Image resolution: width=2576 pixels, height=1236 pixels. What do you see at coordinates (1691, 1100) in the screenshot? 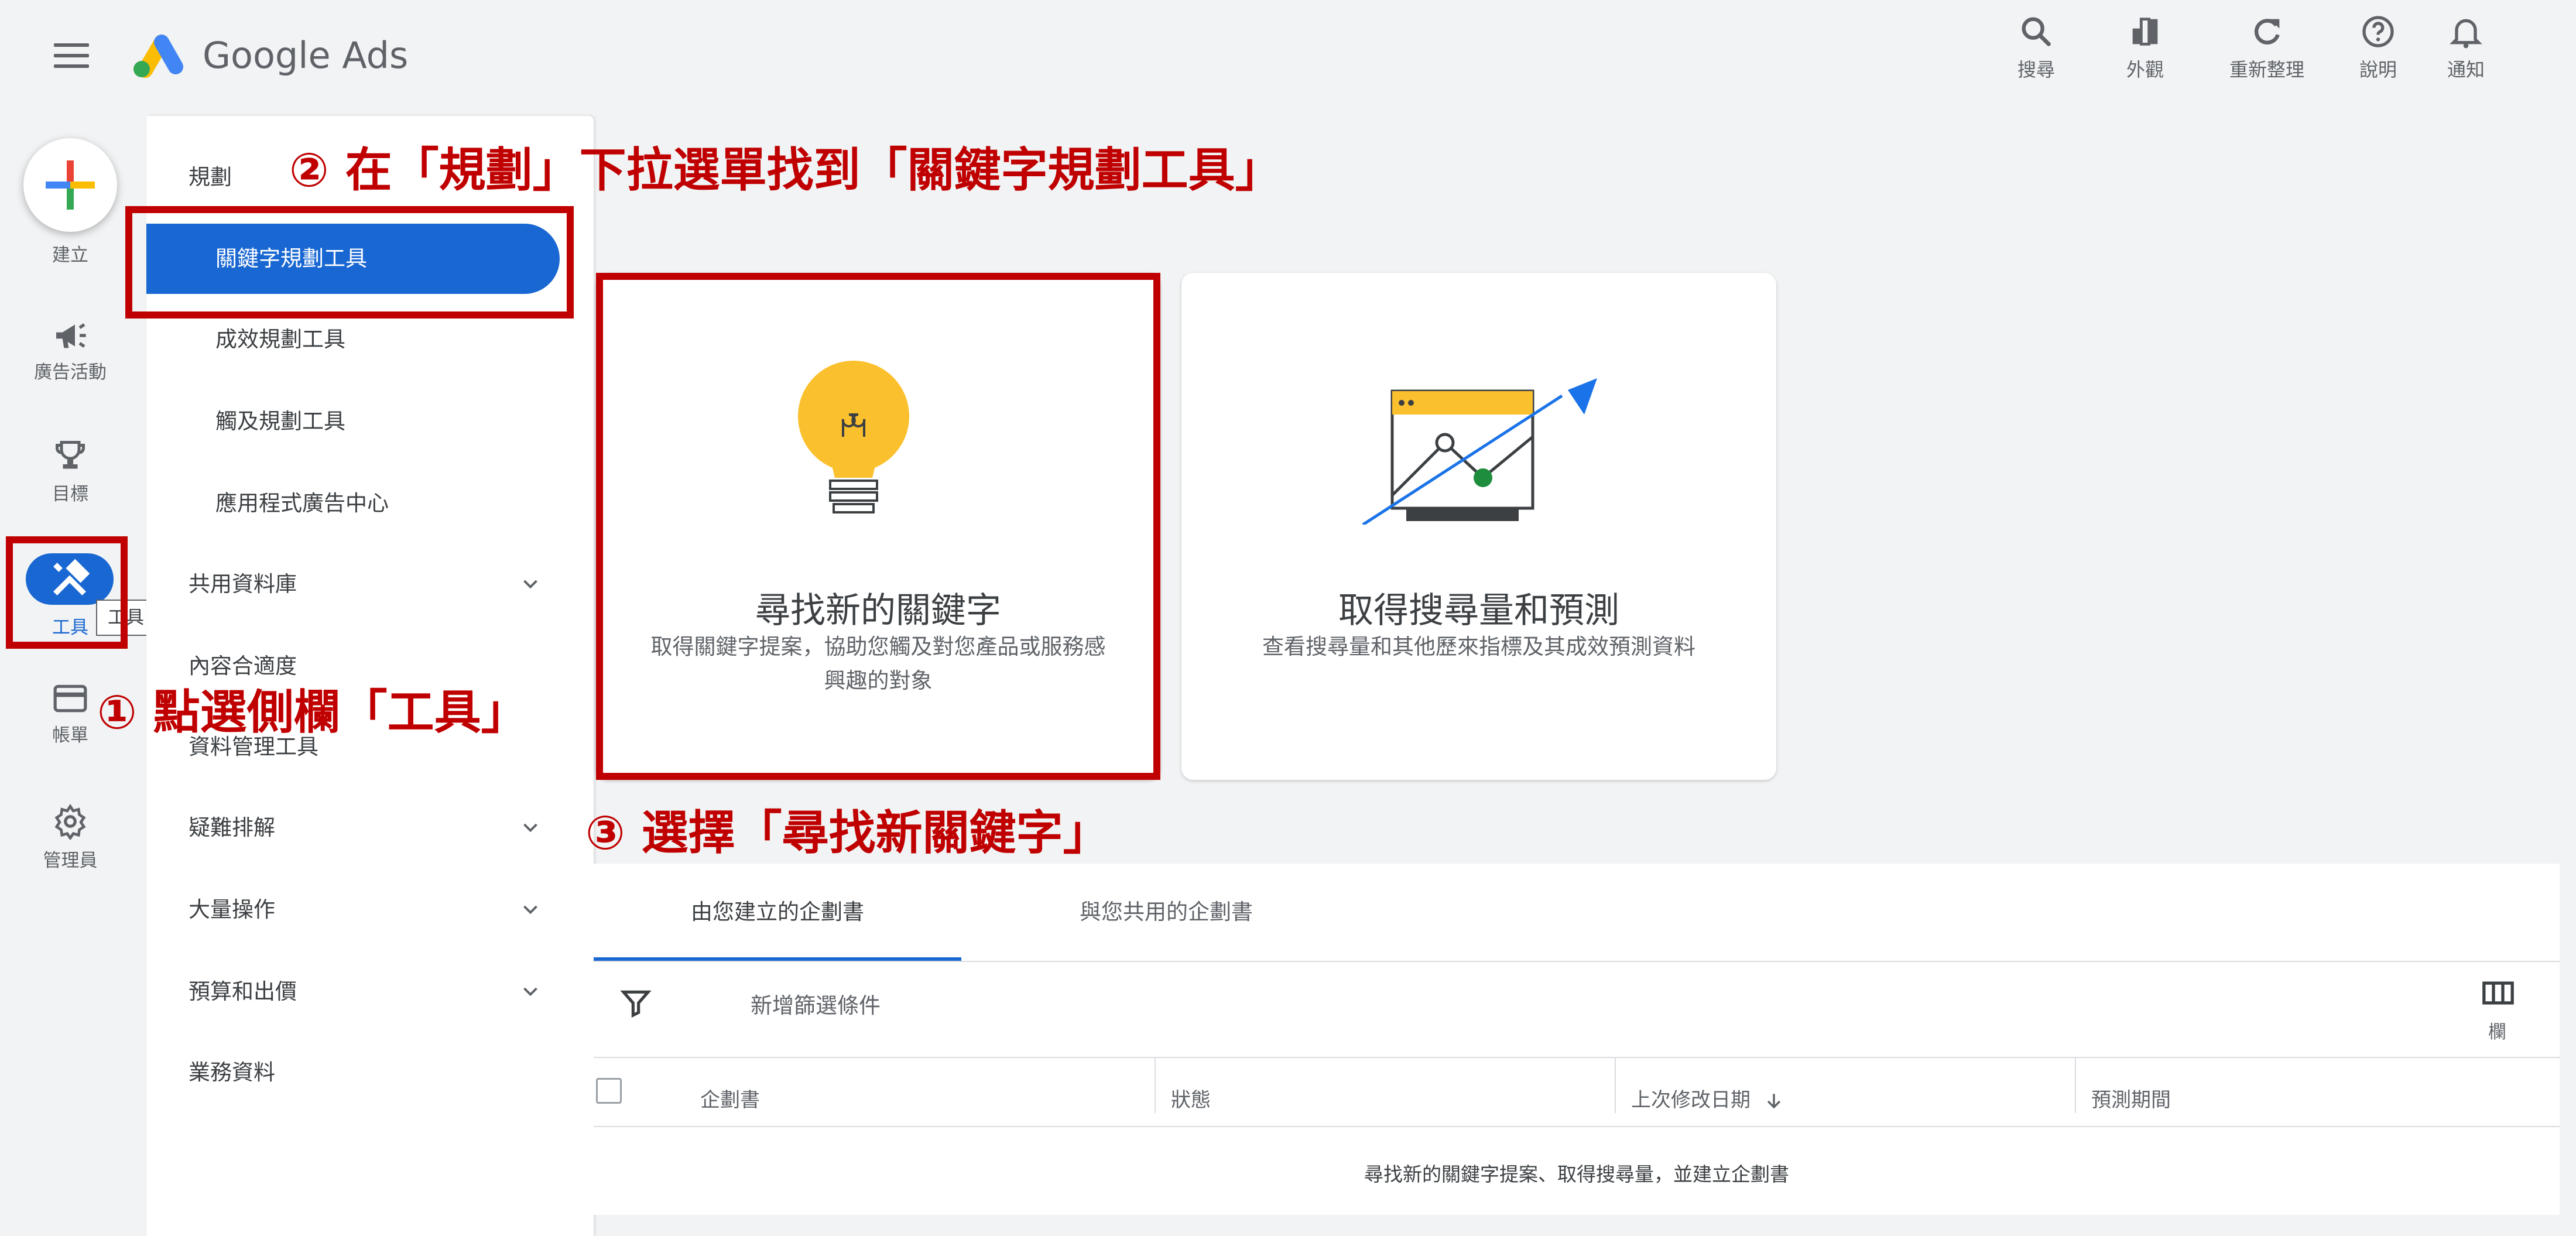
I see `last-modified-label: 上次修改日期` at bounding box center [1691, 1100].